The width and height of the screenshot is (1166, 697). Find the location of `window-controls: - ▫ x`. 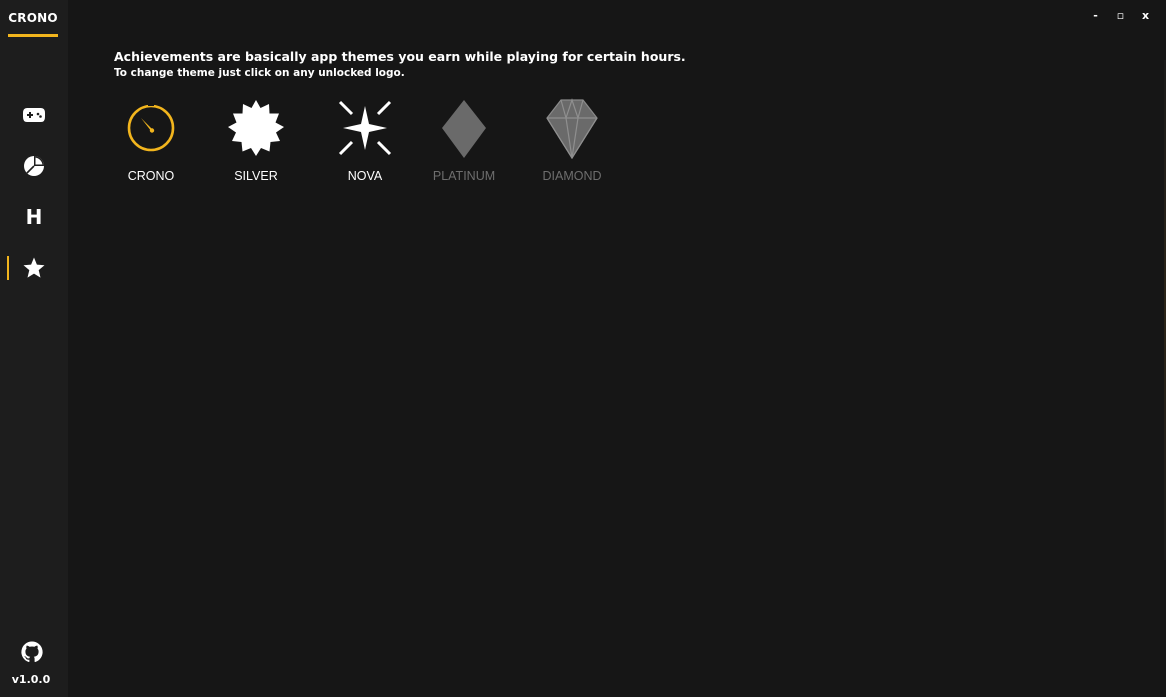

window-controls: - ▫ x is located at coordinates (1120, 15).